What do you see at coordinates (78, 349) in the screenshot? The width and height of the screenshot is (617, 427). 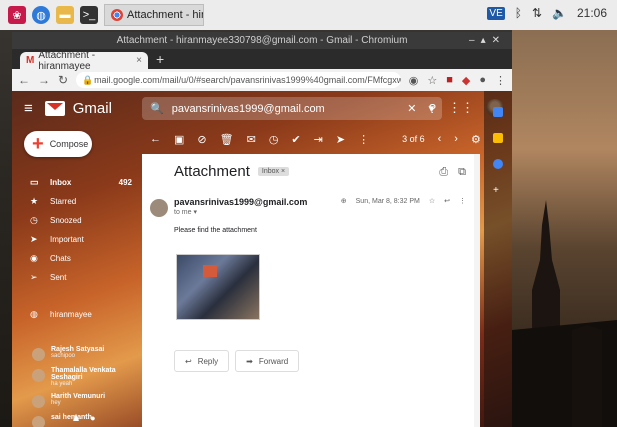 I see `contact-name: Rajesh Satyasai` at bounding box center [78, 349].